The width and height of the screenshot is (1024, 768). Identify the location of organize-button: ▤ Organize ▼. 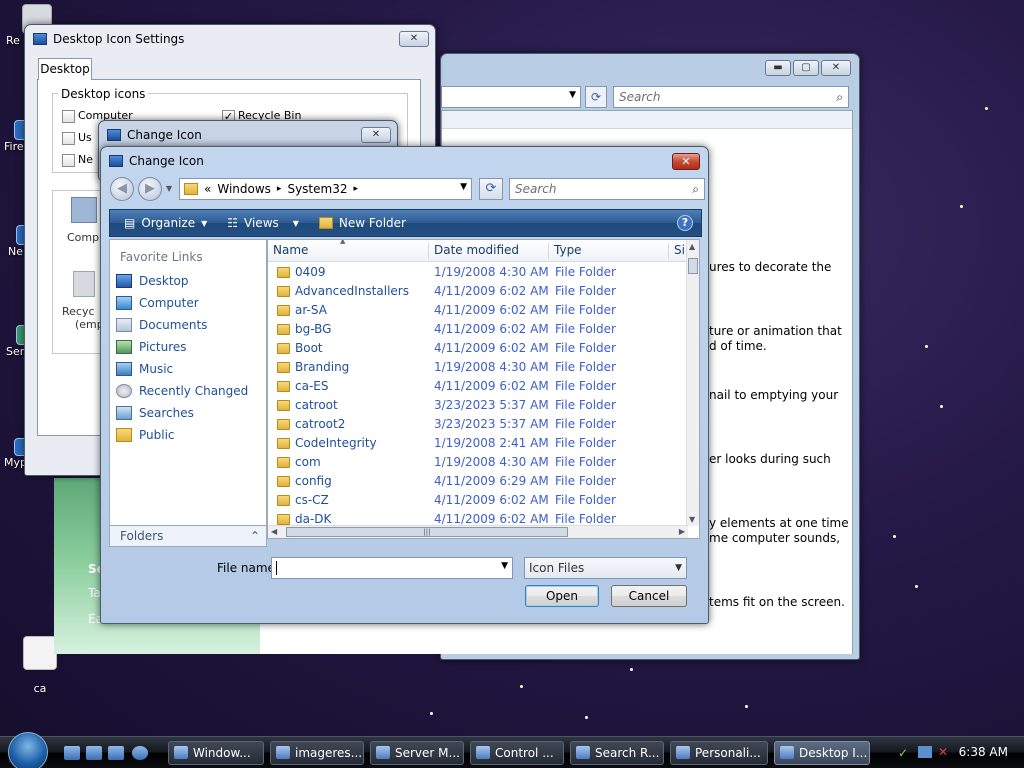
(165, 223).